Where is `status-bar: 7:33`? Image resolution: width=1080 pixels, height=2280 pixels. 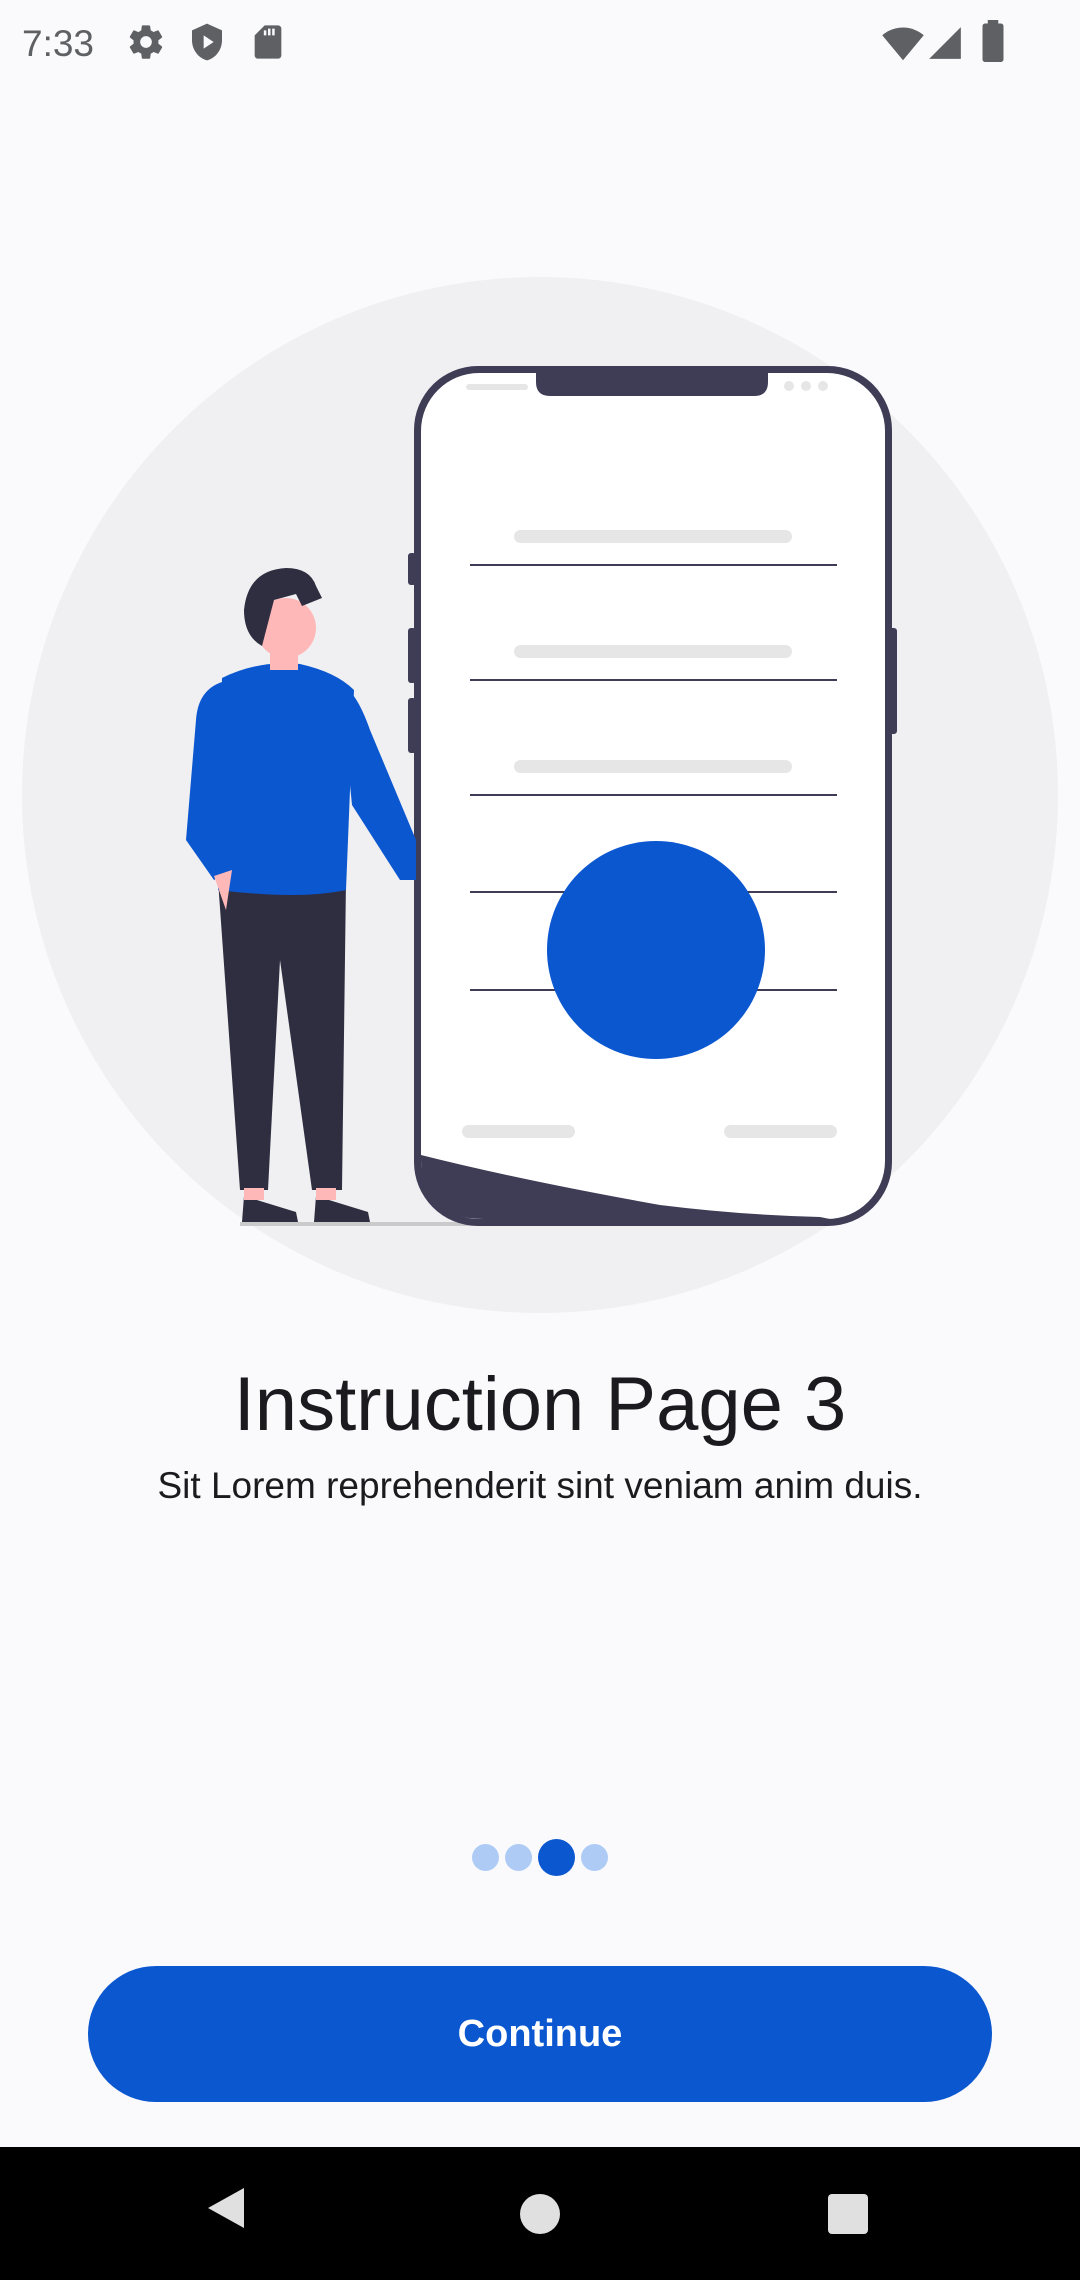
status-bar: 7:33 is located at coordinates (540, 44).